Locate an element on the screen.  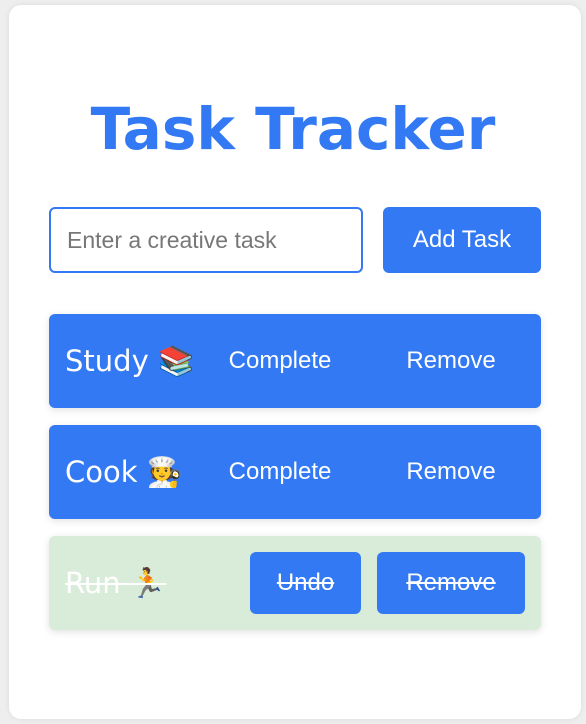
task-name: Study 📚 is located at coordinates (130, 361).